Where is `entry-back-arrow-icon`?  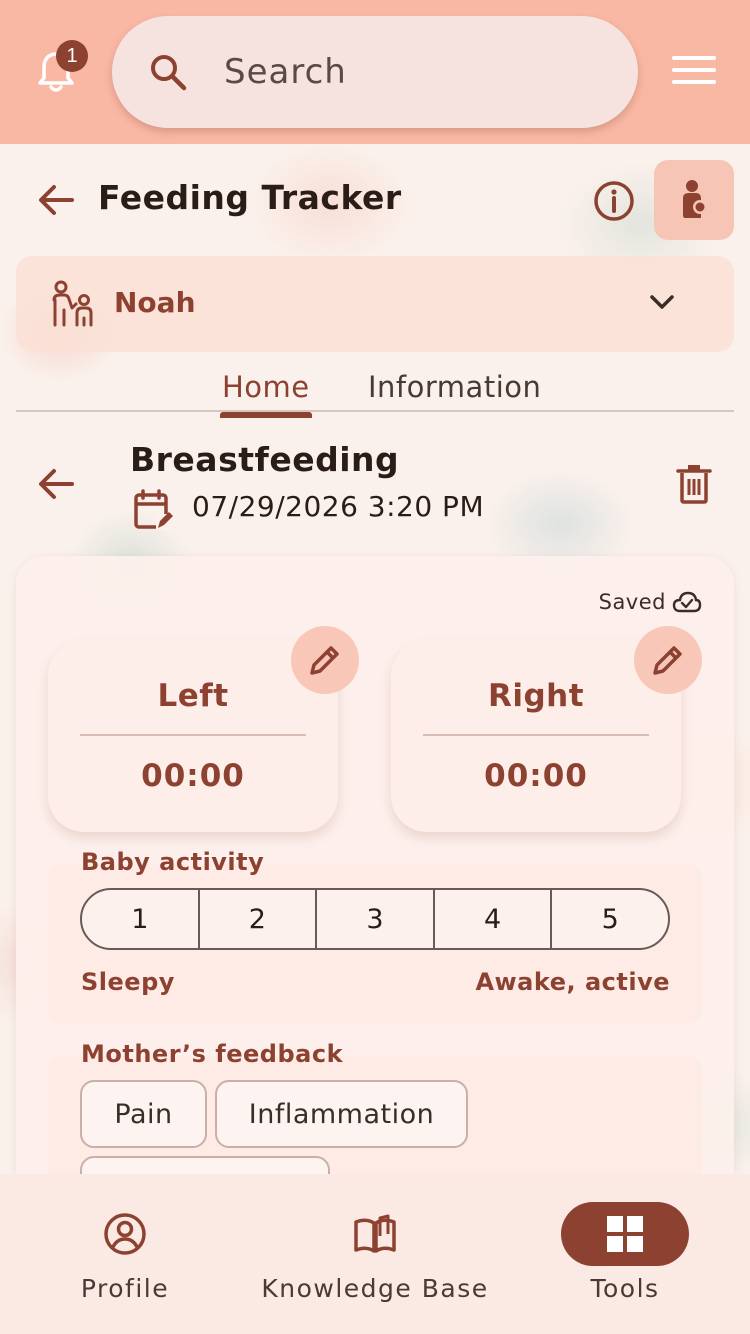
entry-back-arrow-icon is located at coordinates (56, 484).